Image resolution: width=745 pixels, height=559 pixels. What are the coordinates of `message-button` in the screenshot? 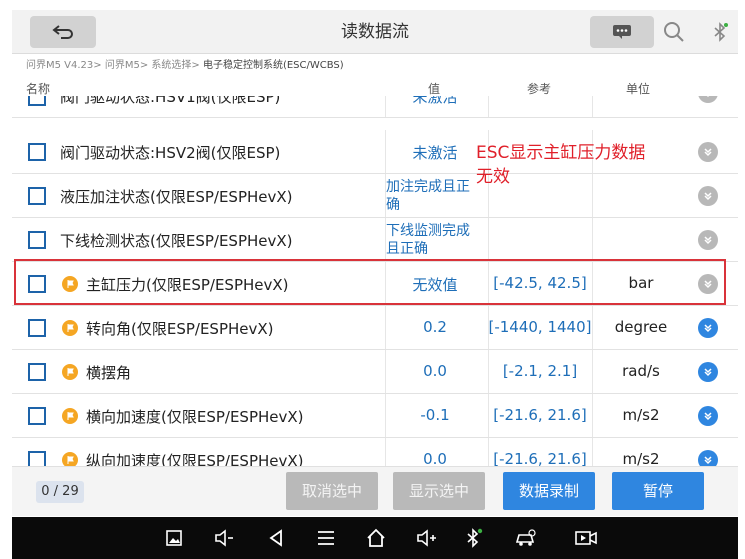 It's located at (622, 32).